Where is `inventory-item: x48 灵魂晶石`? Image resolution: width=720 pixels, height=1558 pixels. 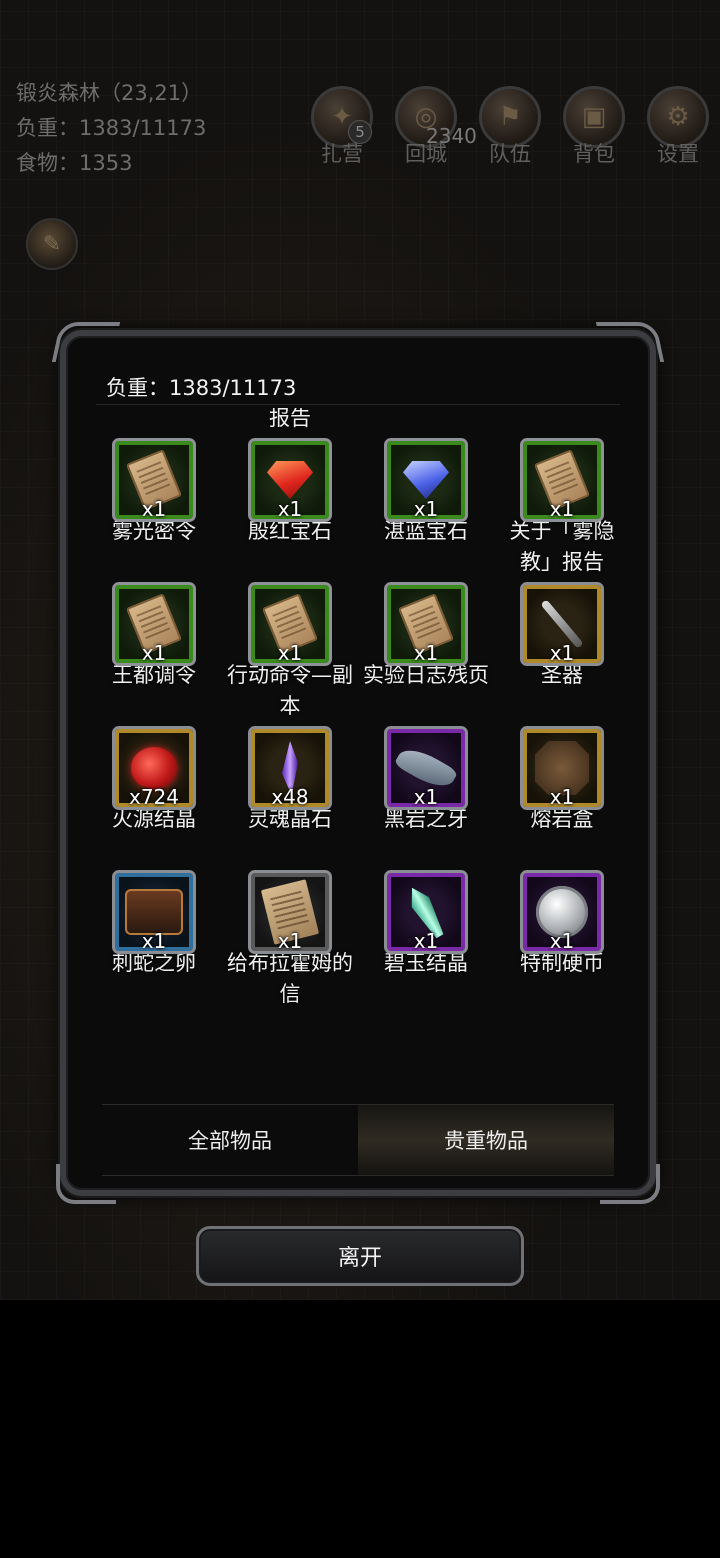
inventory-item: x48 灵魂晶石 is located at coordinates (290, 798).